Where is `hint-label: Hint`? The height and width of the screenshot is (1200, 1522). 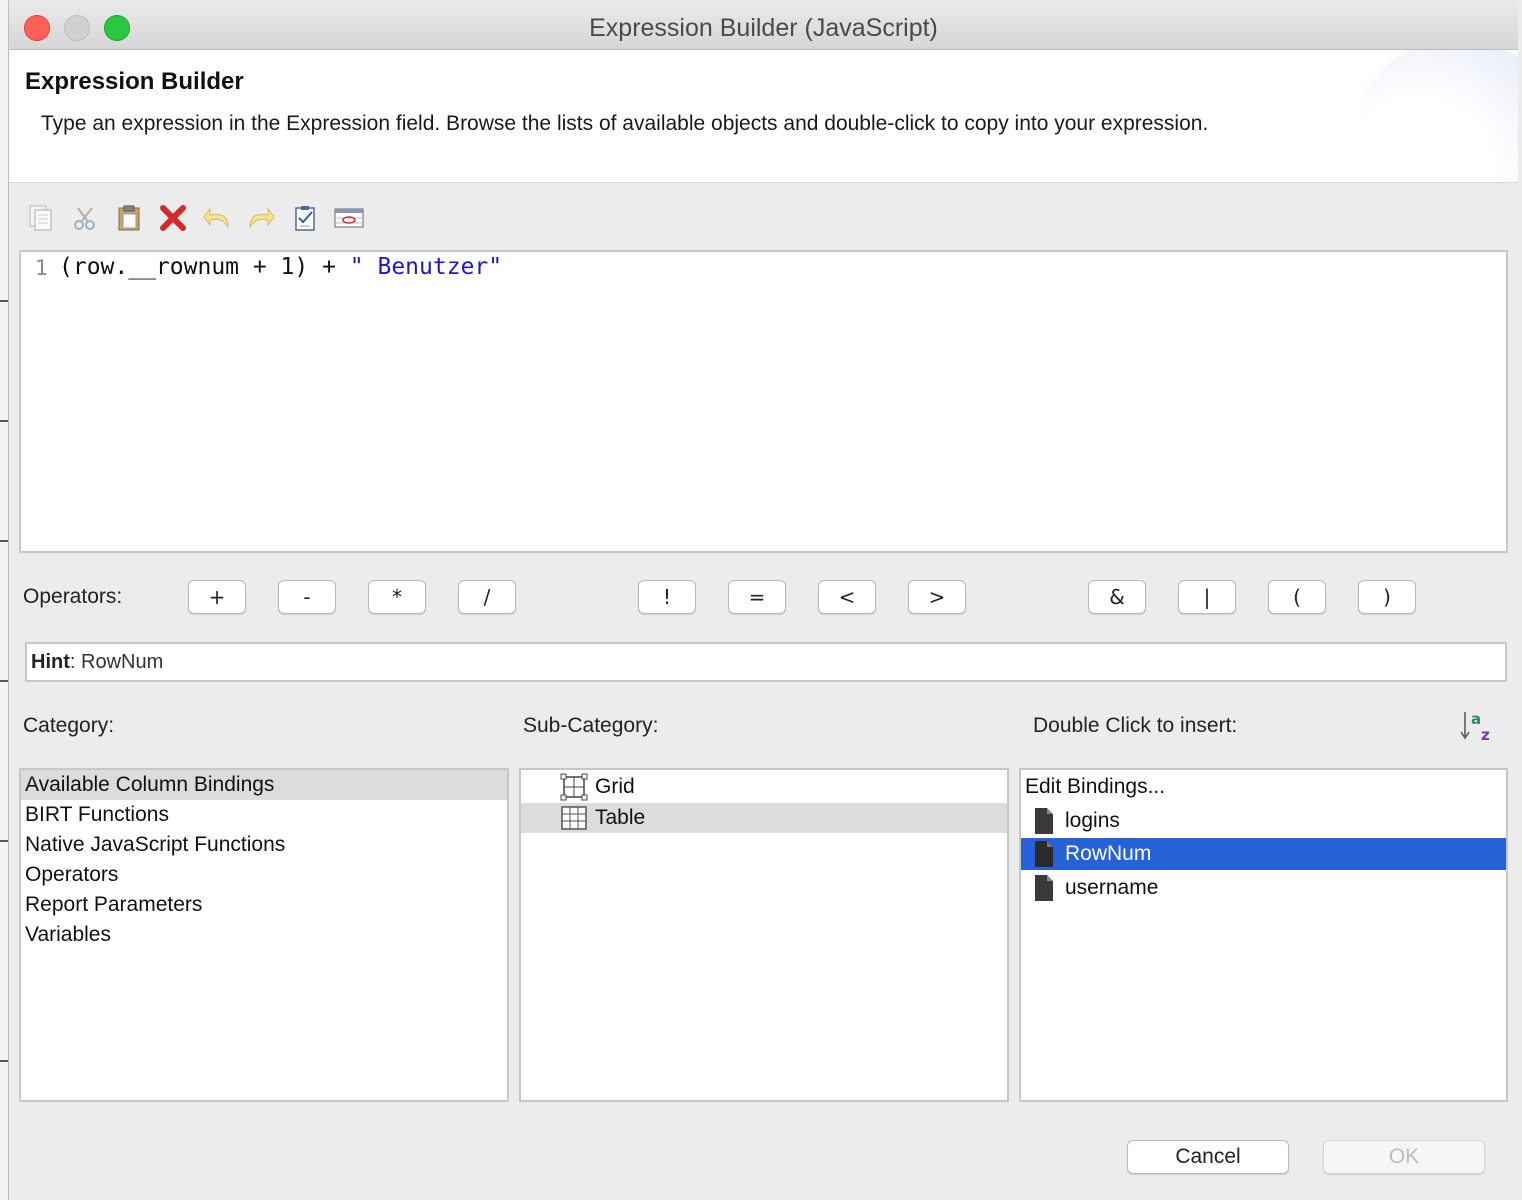 hint-label: Hint is located at coordinates (50, 662).